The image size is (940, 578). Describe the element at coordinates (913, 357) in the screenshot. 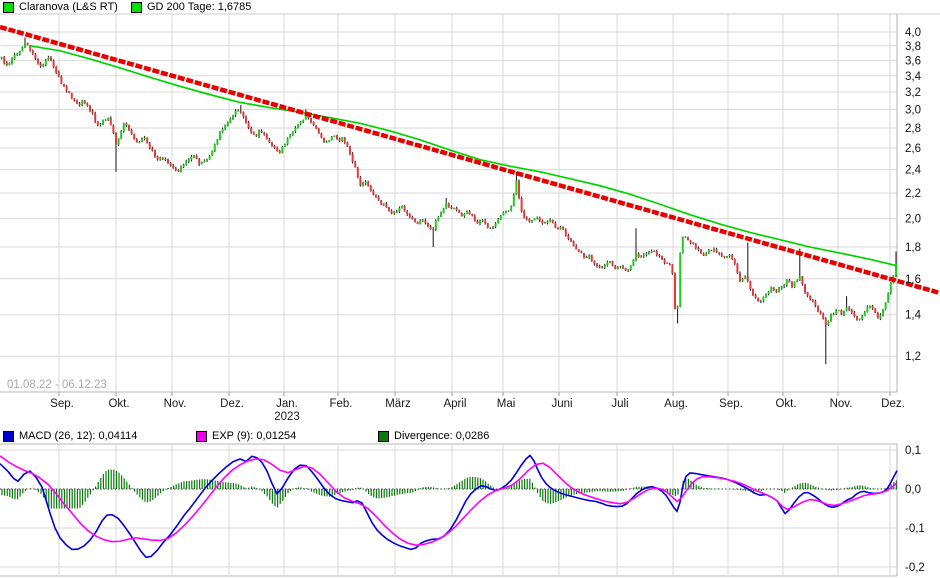

I see `svg-text: 1,2` at that location.